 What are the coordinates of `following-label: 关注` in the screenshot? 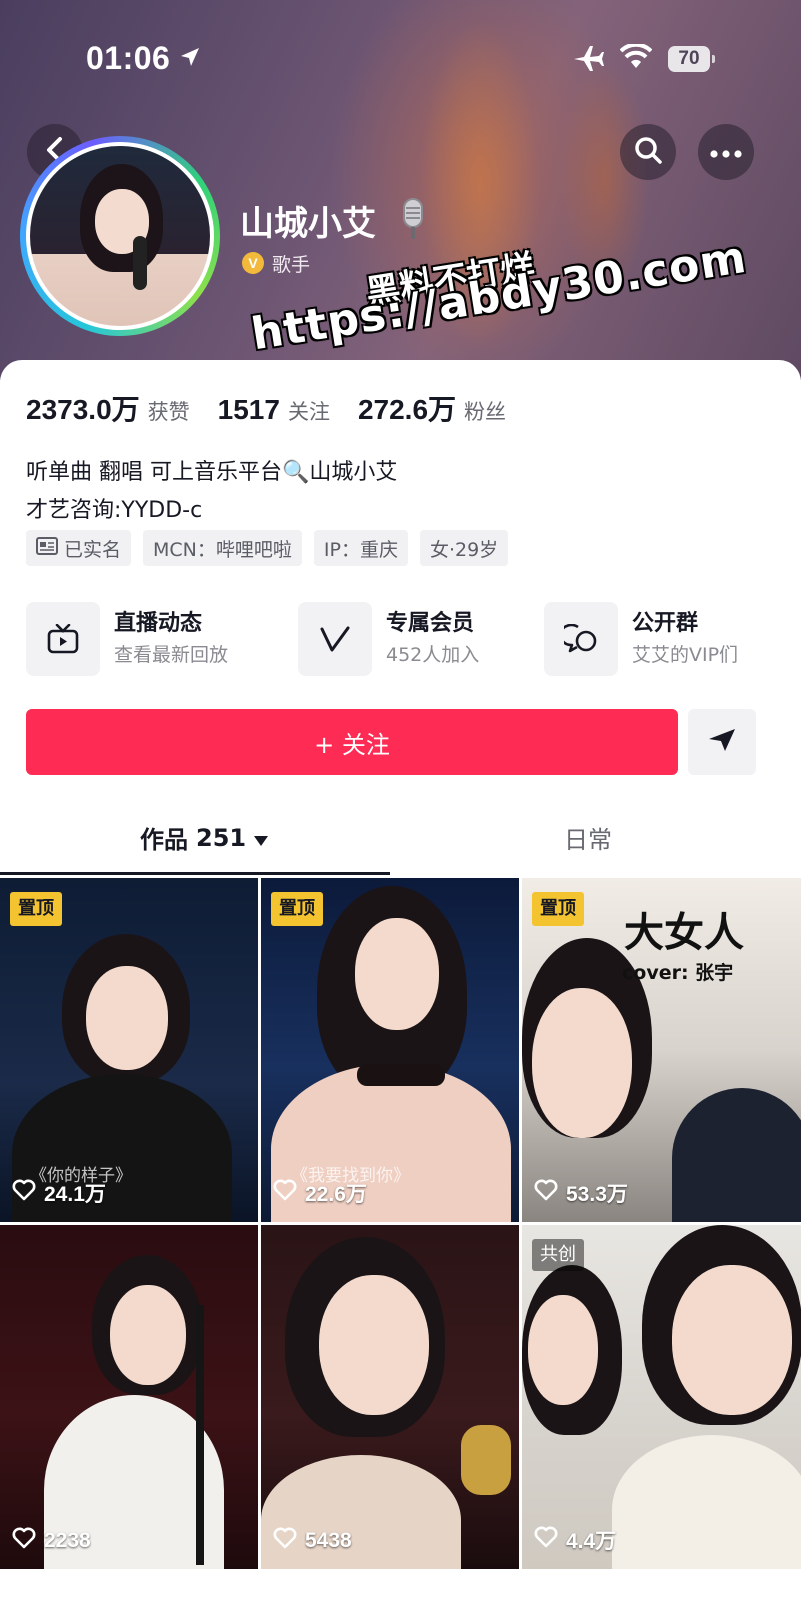 It's located at (309, 411).